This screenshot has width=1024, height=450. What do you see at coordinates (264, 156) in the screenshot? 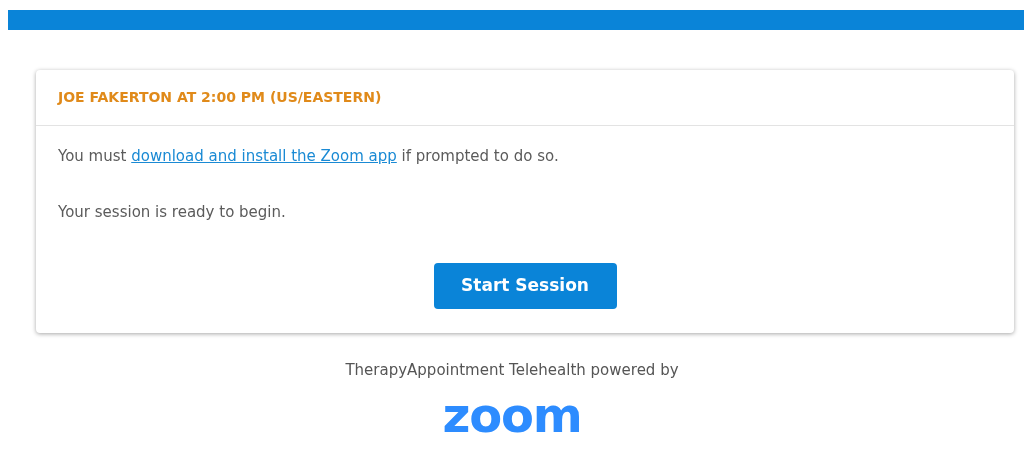
I see `zoom-download-link: download and install the Zoom app` at bounding box center [264, 156].